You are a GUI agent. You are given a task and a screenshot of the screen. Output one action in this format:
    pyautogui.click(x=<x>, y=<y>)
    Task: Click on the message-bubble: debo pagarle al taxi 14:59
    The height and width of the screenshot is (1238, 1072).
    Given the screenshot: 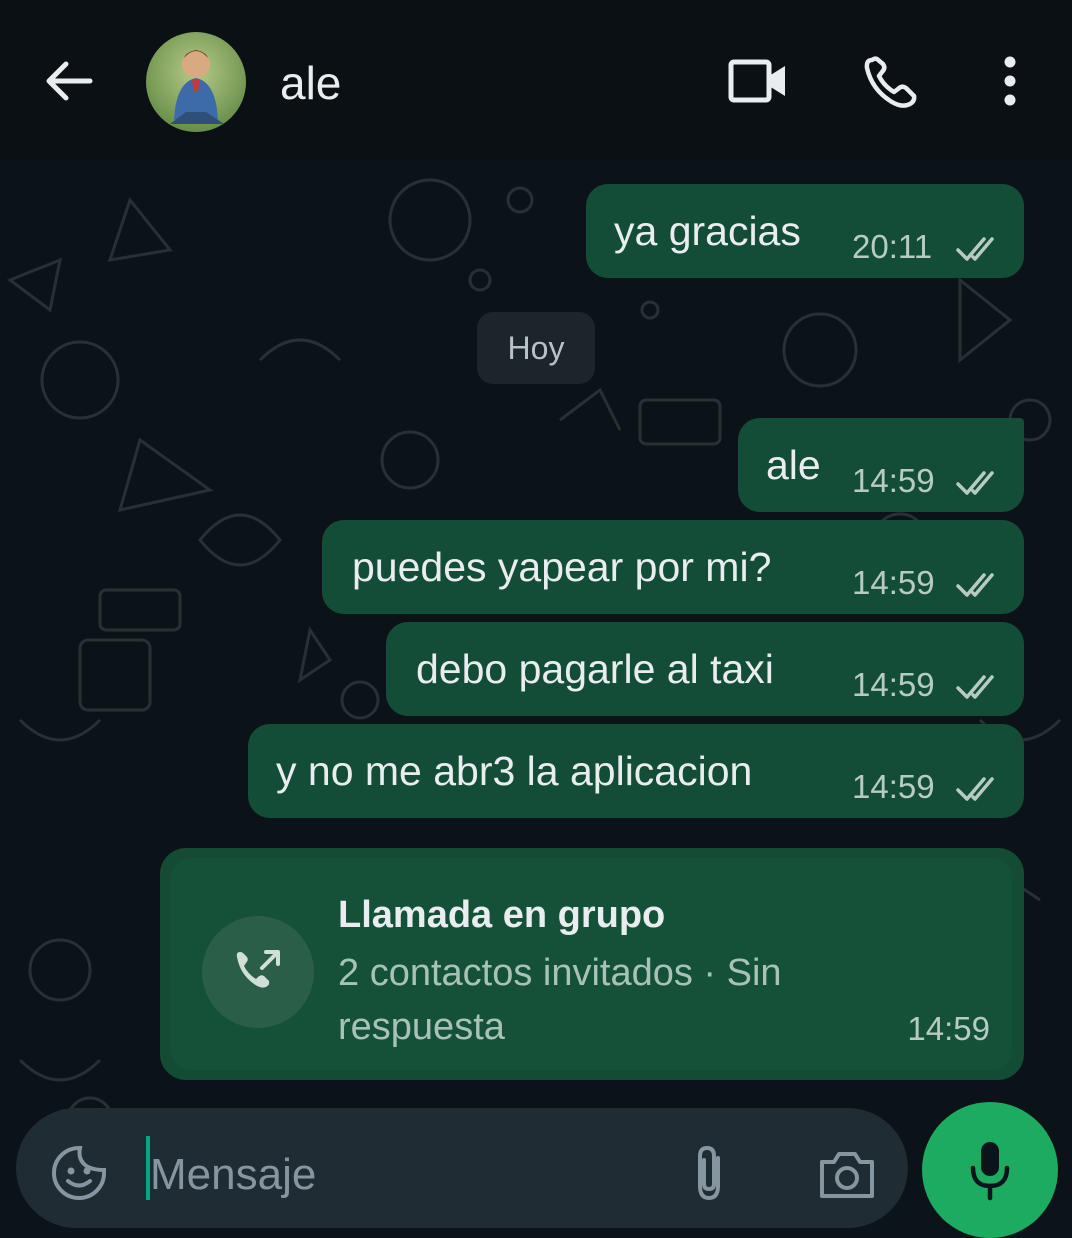 What is the action you would take?
    pyautogui.click(x=705, y=669)
    